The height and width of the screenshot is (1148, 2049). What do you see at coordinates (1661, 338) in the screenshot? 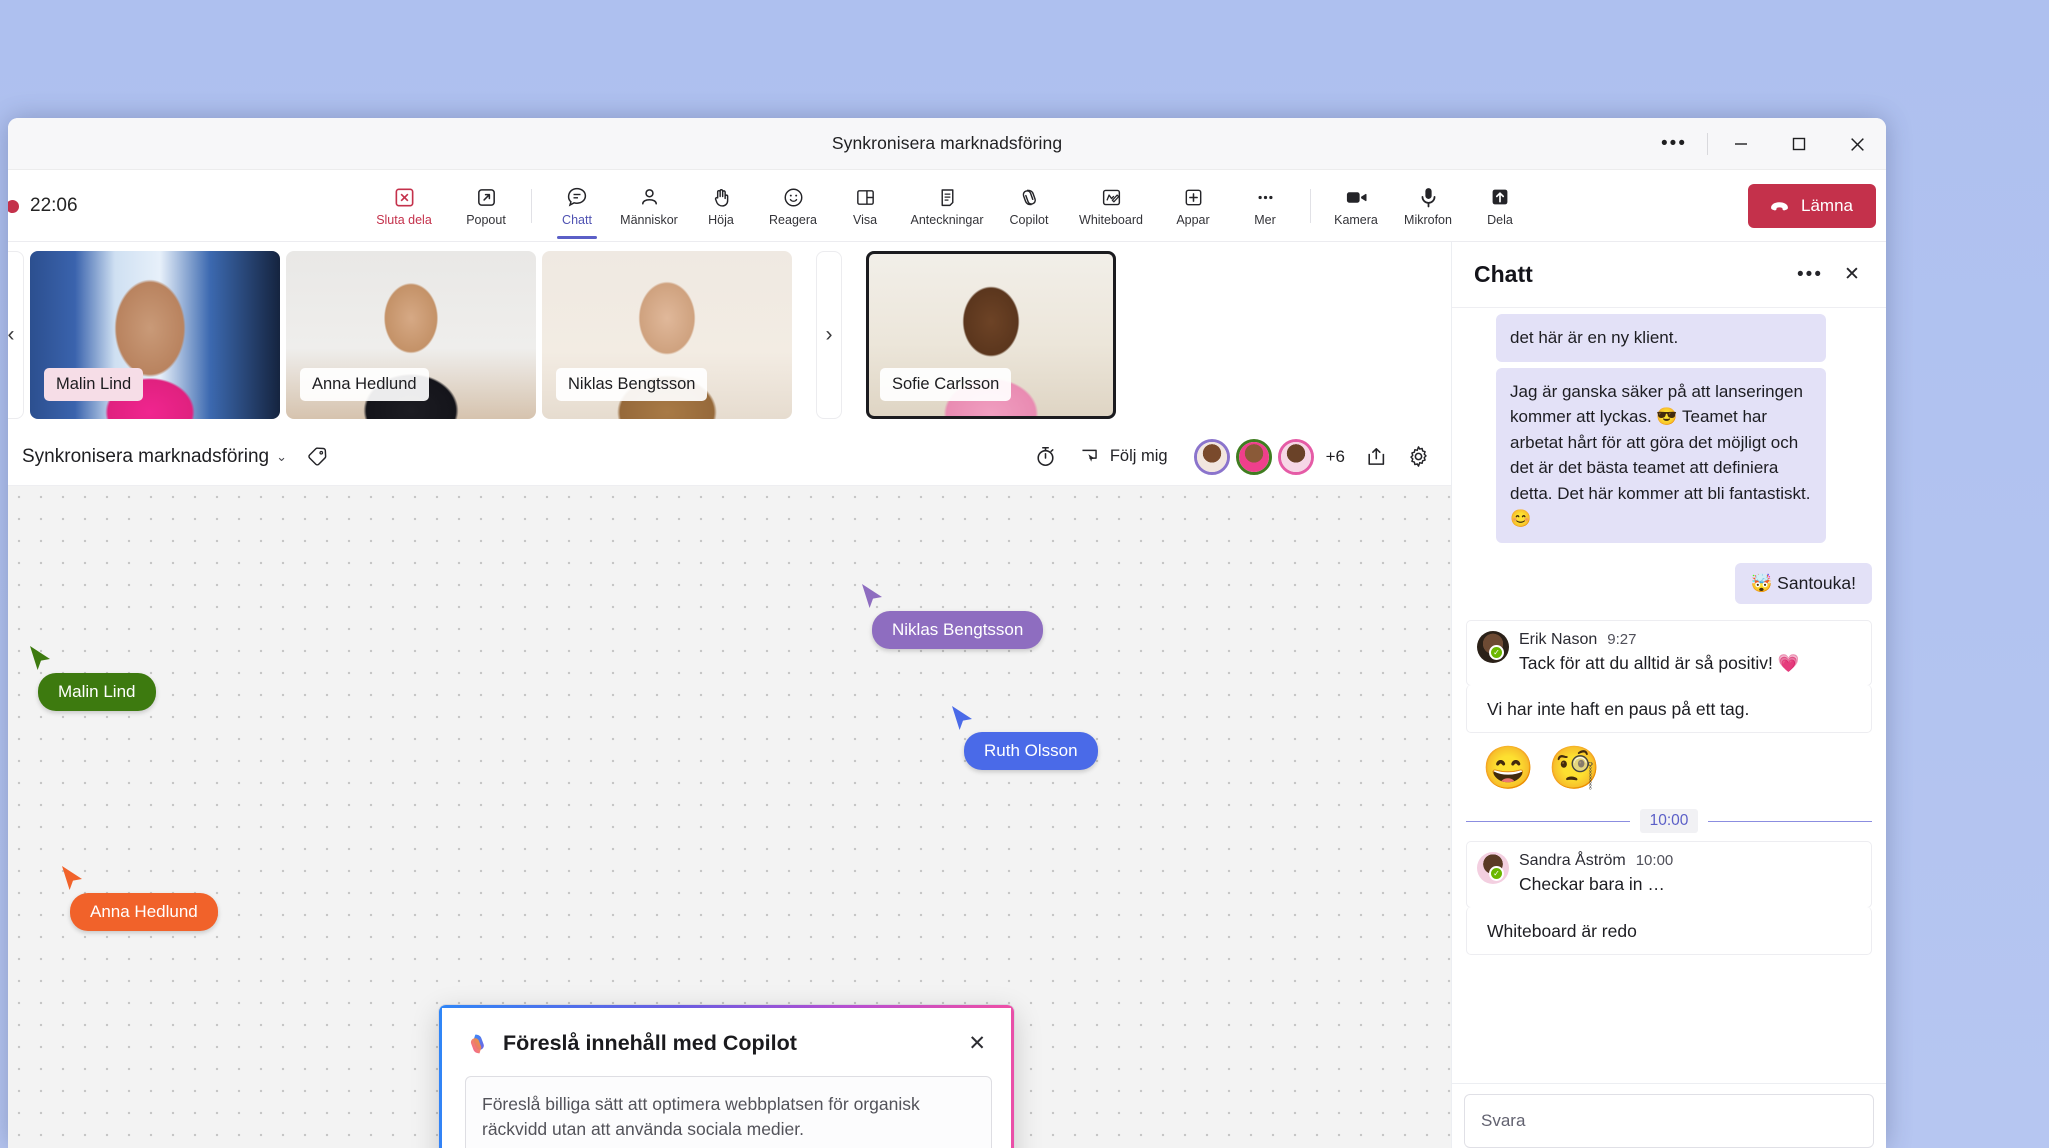
I see `chat-message-bubble: det här är en ny klient.` at bounding box center [1661, 338].